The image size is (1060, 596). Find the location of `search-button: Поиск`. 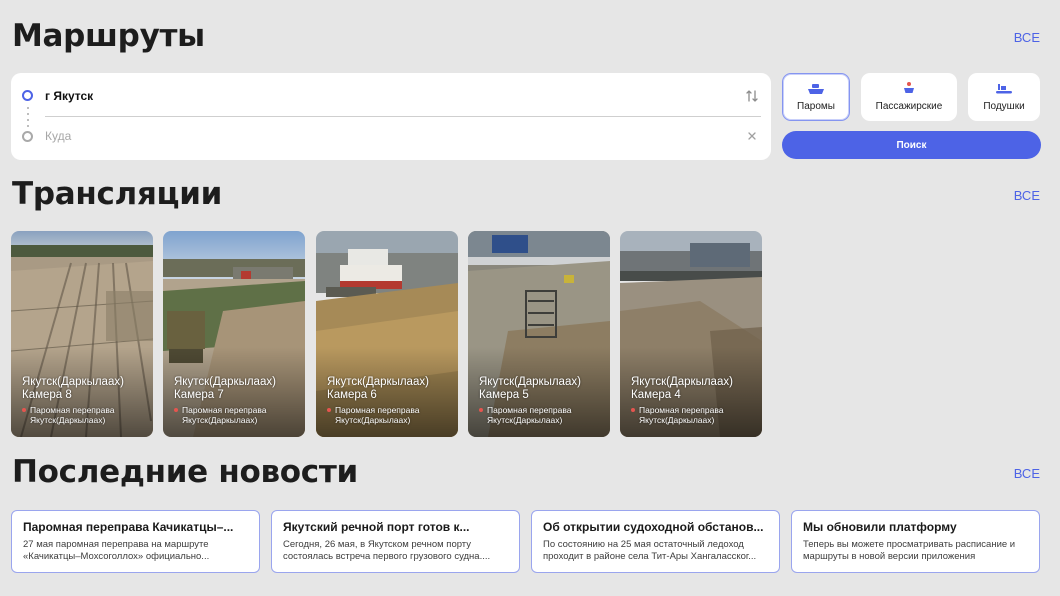

search-button: Поиск is located at coordinates (911, 145).